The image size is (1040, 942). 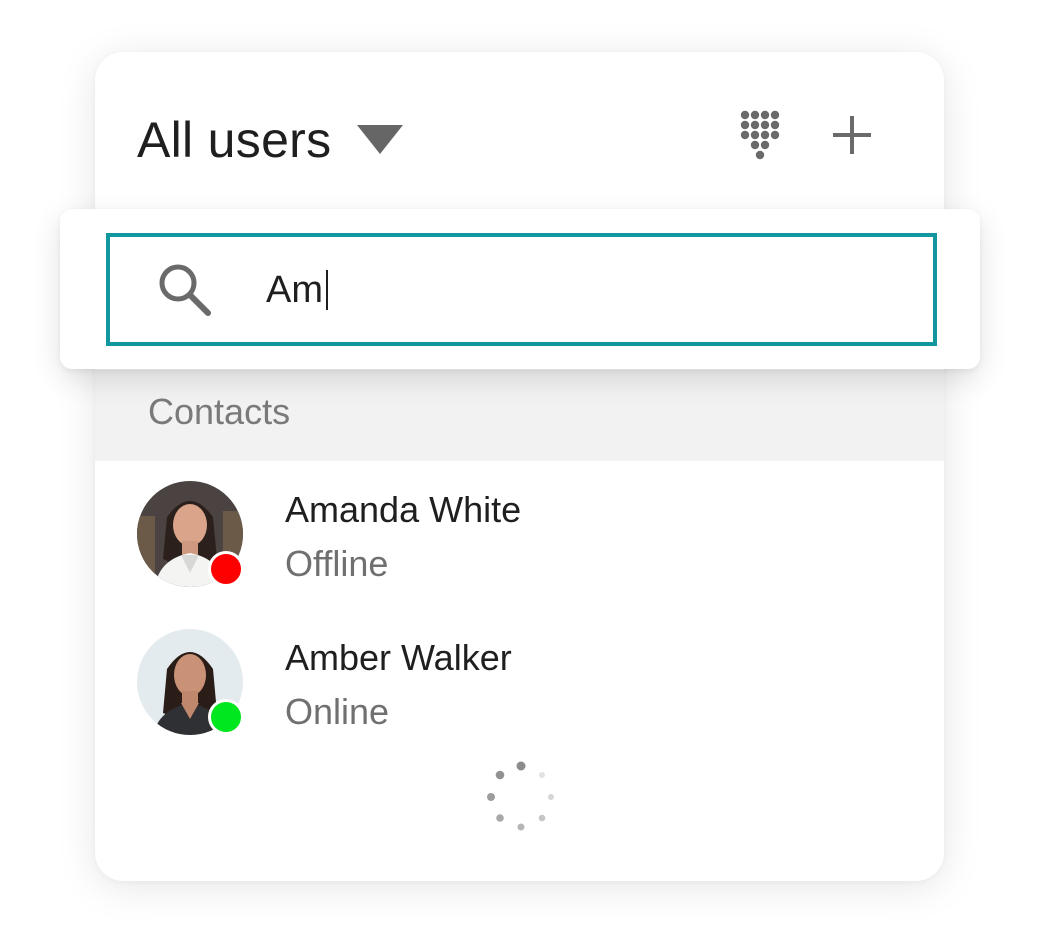 I want to click on search-query: Am, so click(x=297, y=290).